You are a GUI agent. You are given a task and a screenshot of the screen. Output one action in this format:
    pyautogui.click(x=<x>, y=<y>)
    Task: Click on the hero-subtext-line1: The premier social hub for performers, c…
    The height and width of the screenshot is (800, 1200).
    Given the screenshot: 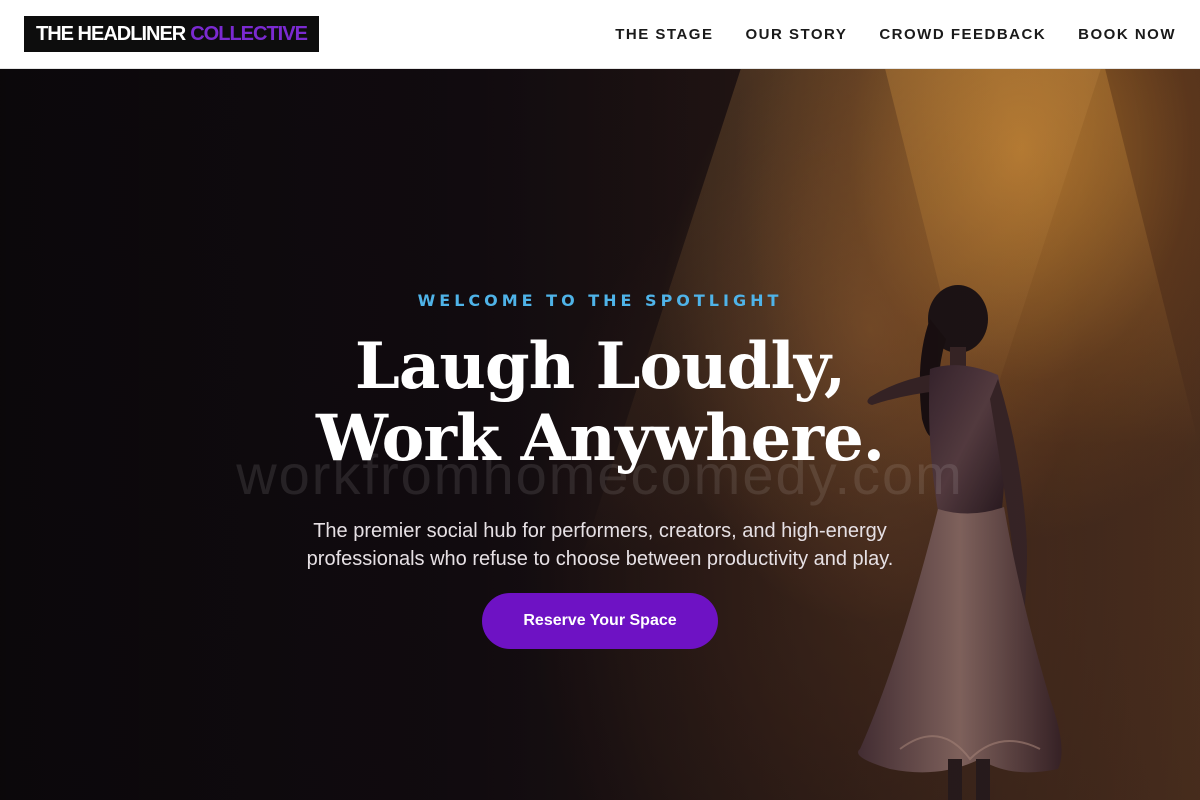 What is the action you would take?
    pyautogui.click(x=600, y=531)
    